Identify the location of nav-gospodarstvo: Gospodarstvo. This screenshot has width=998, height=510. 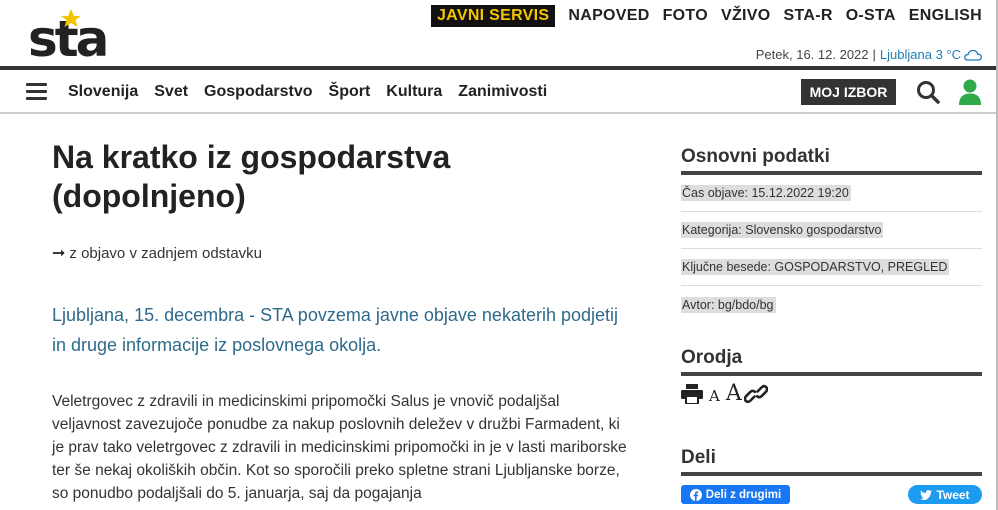
(258, 92).